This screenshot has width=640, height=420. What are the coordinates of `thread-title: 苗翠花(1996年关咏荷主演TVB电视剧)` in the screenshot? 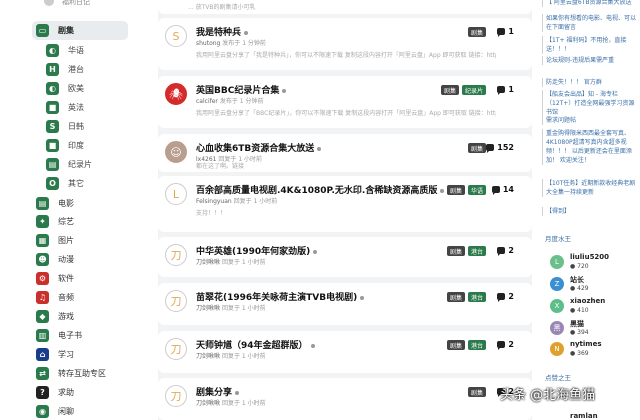 It's located at (280, 296).